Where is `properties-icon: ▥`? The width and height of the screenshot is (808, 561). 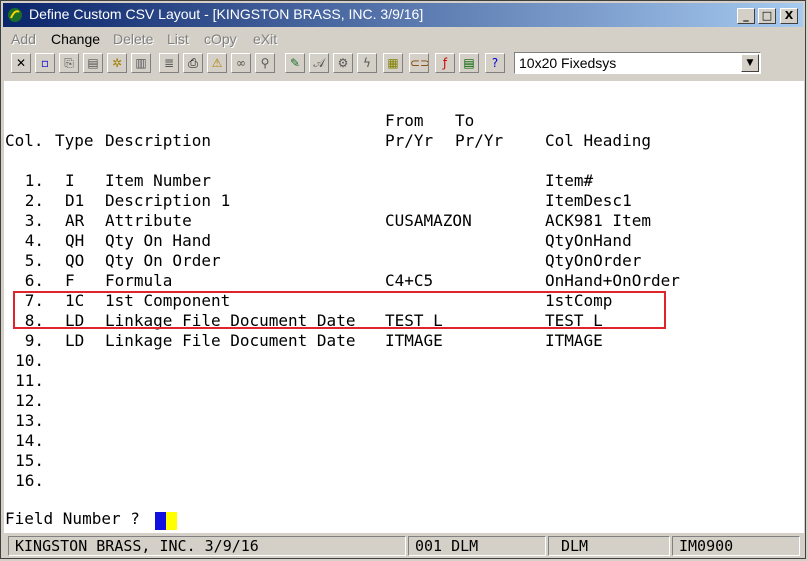 properties-icon: ▥ is located at coordinates (141, 63).